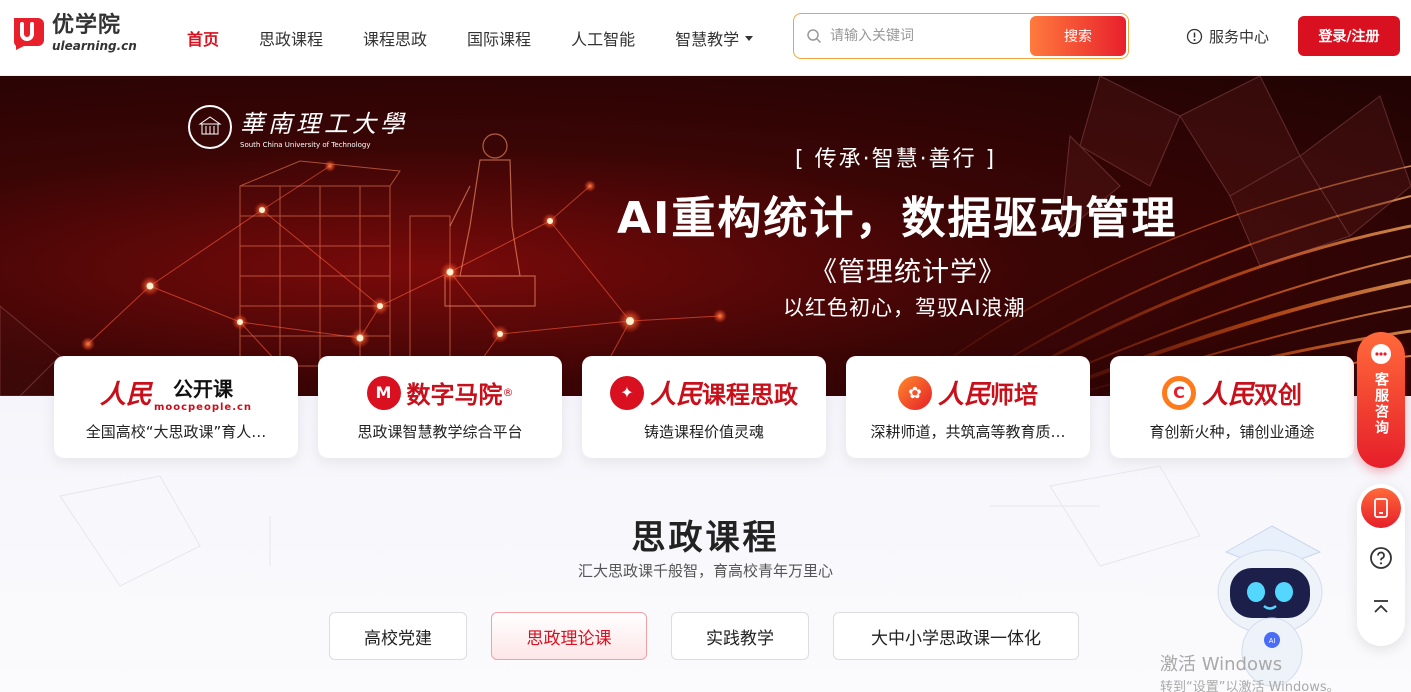 The image size is (1411, 692). Describe the element at coordinates (87, 25) in the screenshot. I see `logo-cn-text: 优学院` at that location.